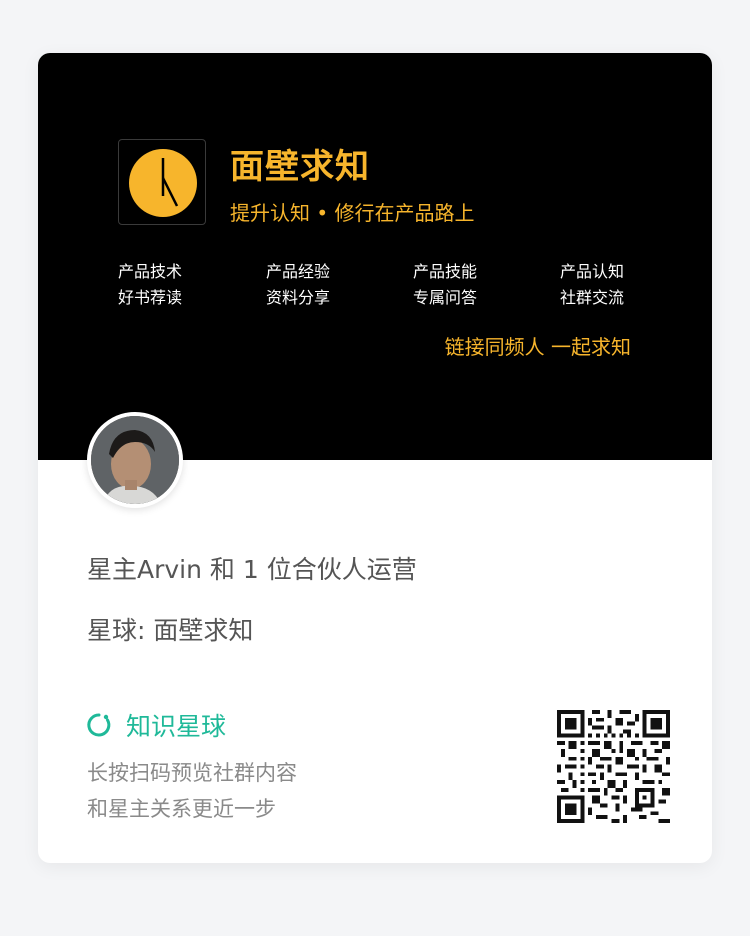 Image resolution: width=750 pixels, height=936 pixels. Describe the element at coordinates (592, 297) in the screenshot. I see `feature-line: 社群交流` at that location.